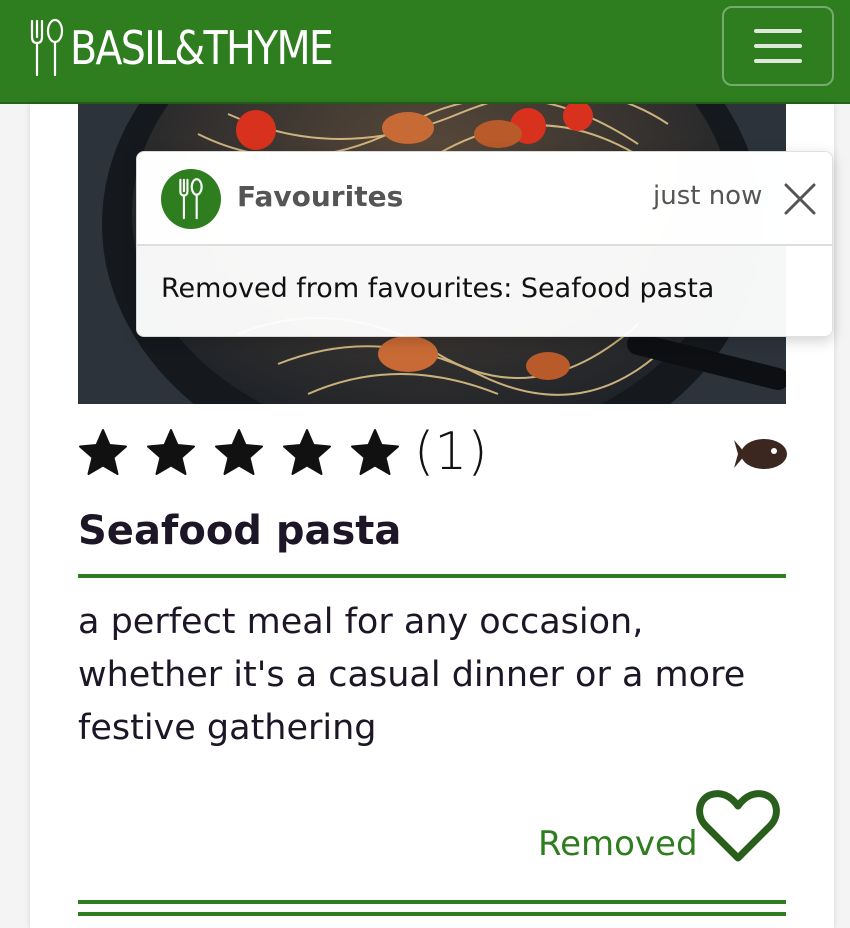  I want to click on hamburger-menu-icon, so click(778, 31).